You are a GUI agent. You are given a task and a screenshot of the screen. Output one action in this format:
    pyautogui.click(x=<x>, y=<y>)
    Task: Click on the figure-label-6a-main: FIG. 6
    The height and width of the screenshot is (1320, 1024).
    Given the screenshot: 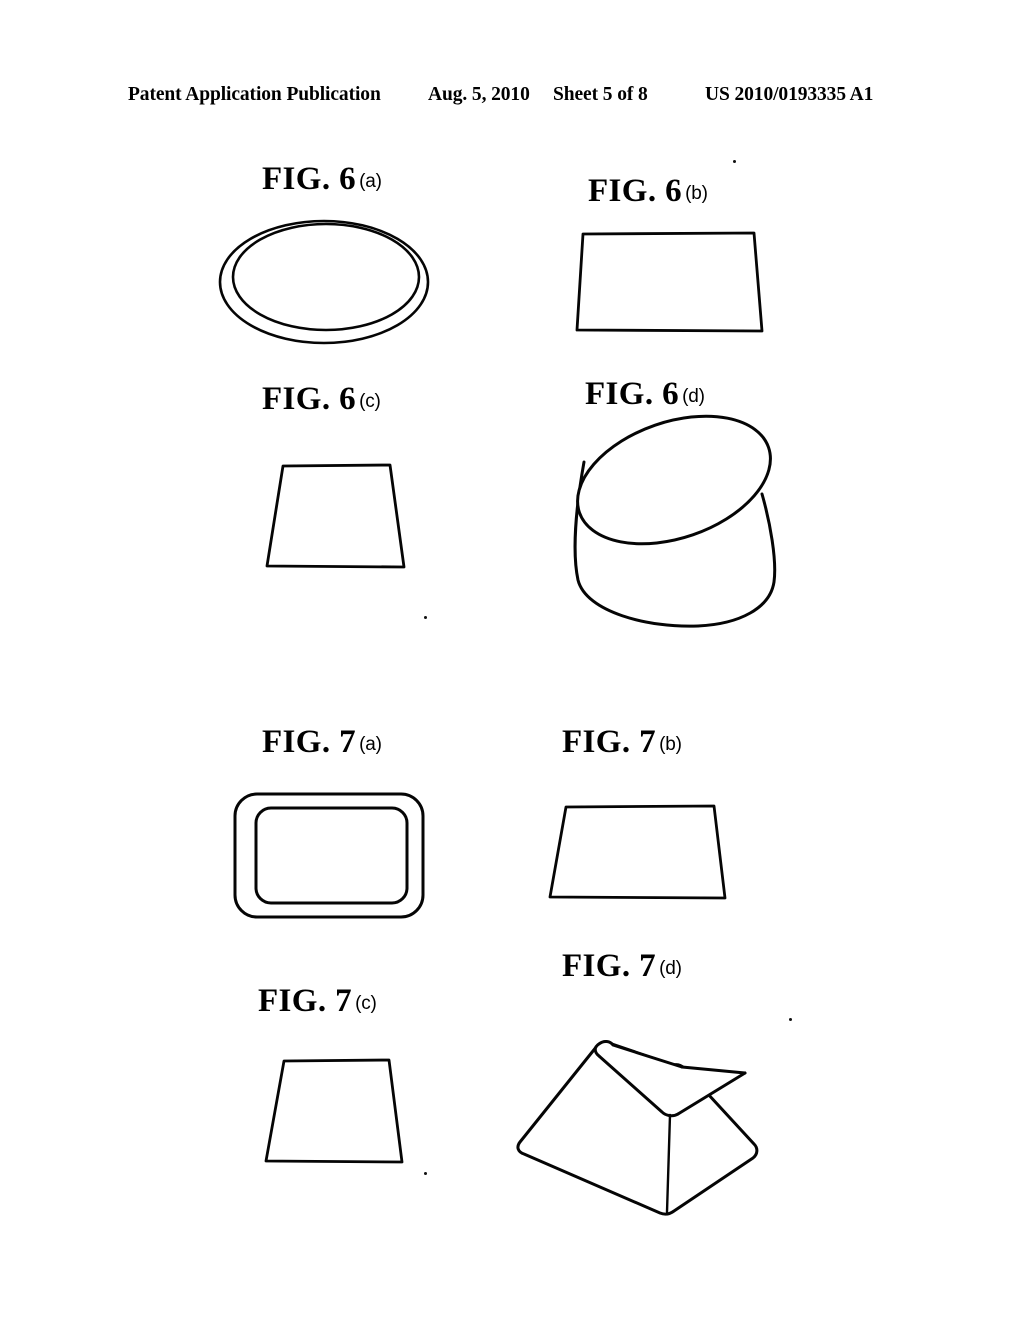 What is the action you would take?
    pyautogui.click(x=309, y=179)
    